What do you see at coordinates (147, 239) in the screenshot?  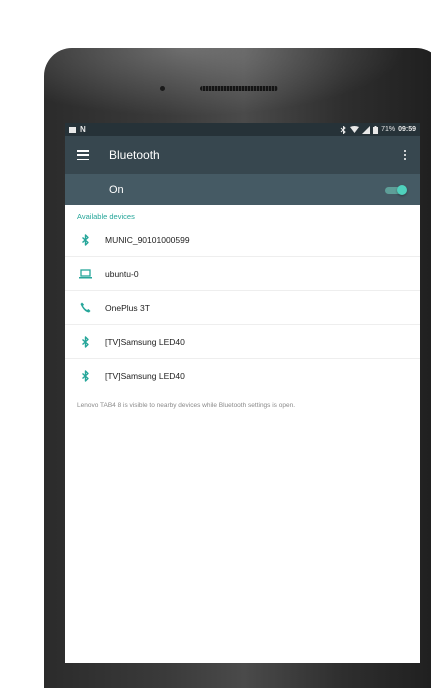 I see `device-name: MUNIC_90101000599` at bounding box center [147, 239].